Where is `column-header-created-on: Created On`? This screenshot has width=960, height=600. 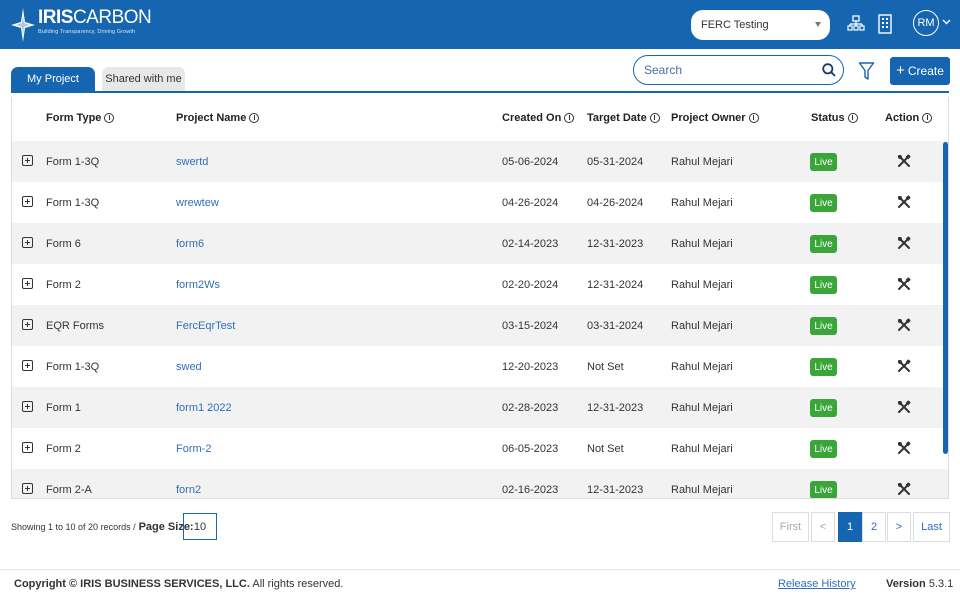
column-header-created-on: Created On is located at coordinates (538, 118).